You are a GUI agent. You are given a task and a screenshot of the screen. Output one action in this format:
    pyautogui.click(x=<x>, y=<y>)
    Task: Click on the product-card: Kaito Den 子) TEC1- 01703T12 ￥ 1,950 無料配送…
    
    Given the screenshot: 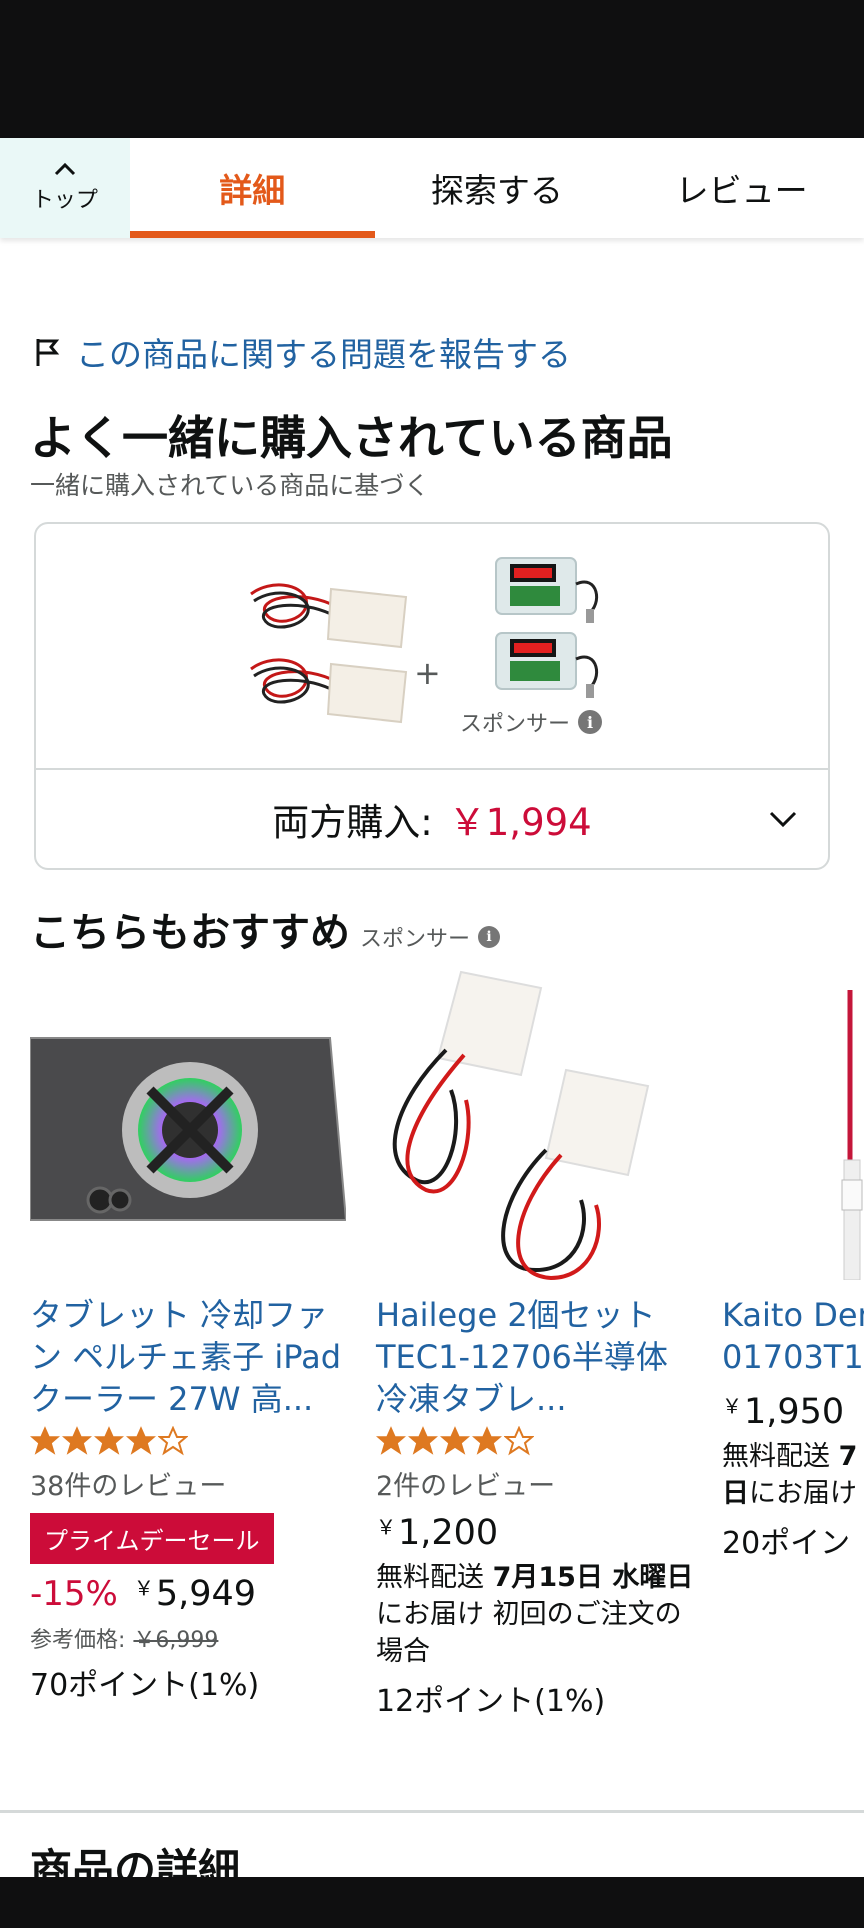 What is the action you would take?
    pyautogui.click(x=793, y=1266)
    